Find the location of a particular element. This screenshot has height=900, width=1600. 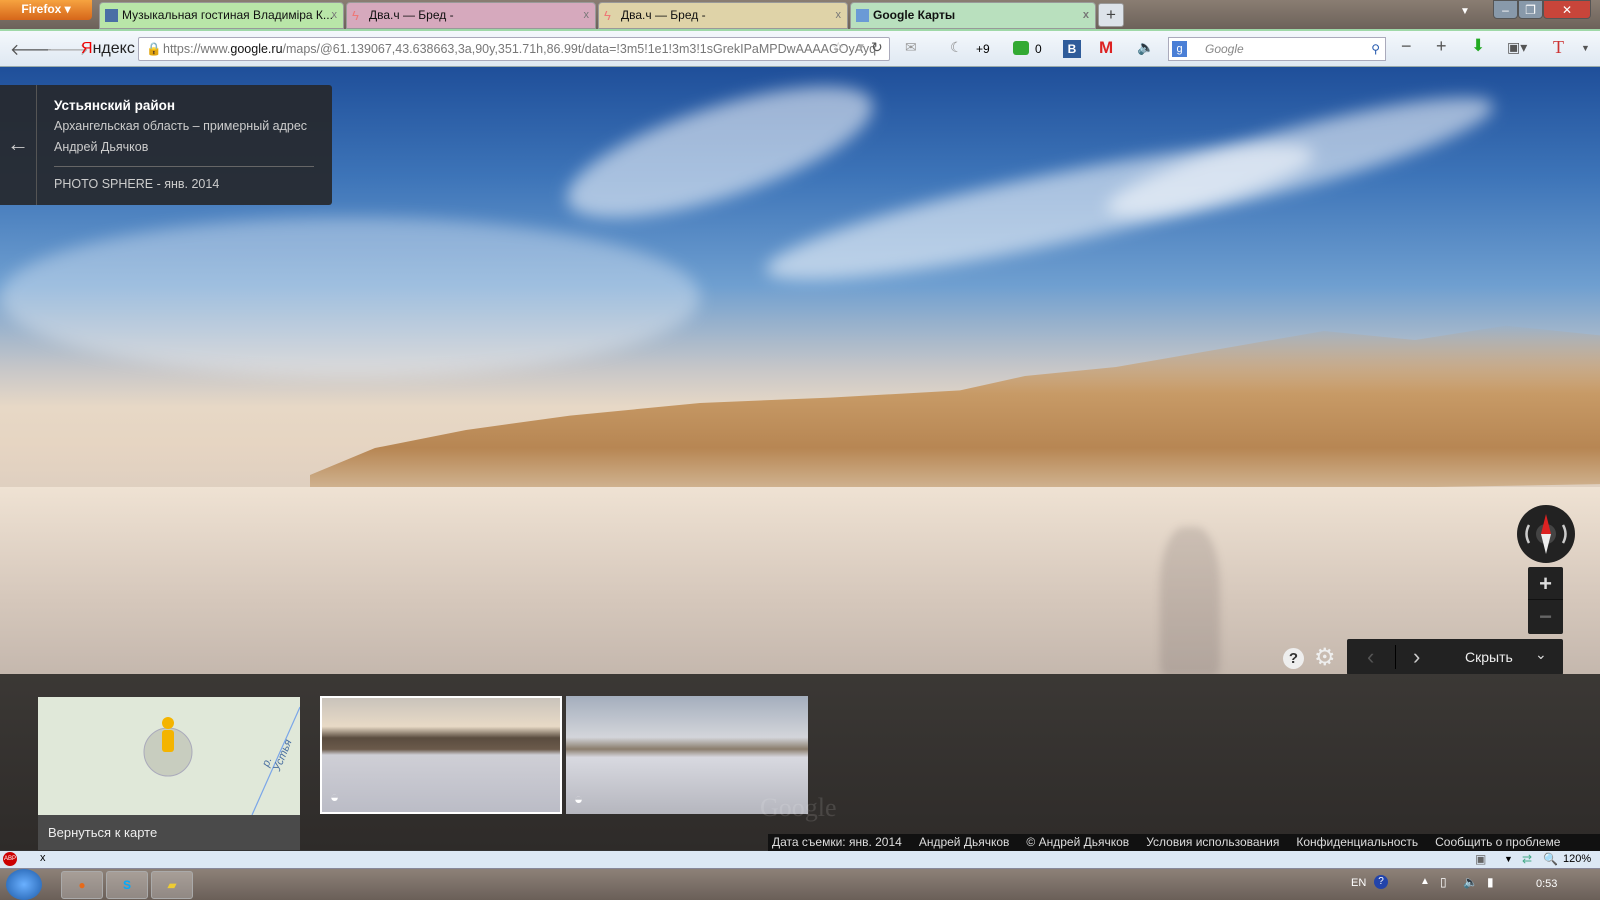

tab-dvach-1: ϟ Два.ч — Бред - x is located at coordinates (471, 15).